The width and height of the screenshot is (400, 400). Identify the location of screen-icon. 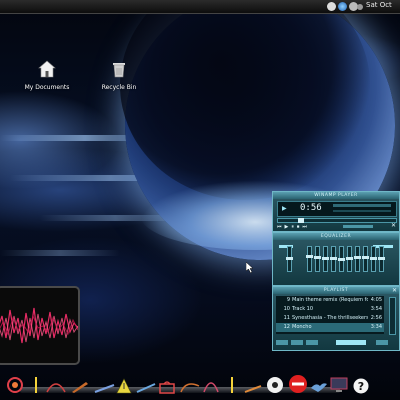
(339, 385).